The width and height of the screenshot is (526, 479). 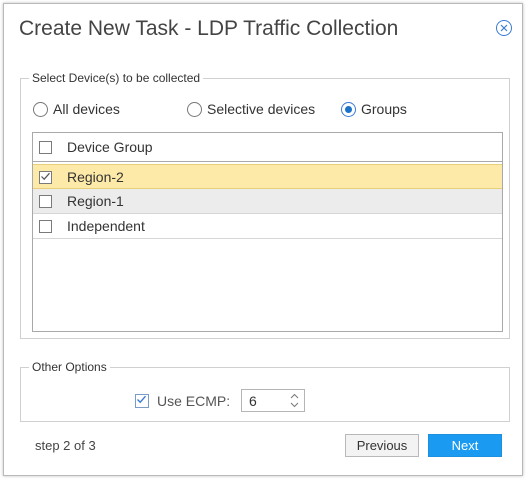 I want to click on radio-label: Groups, so click(x=384, y=109).